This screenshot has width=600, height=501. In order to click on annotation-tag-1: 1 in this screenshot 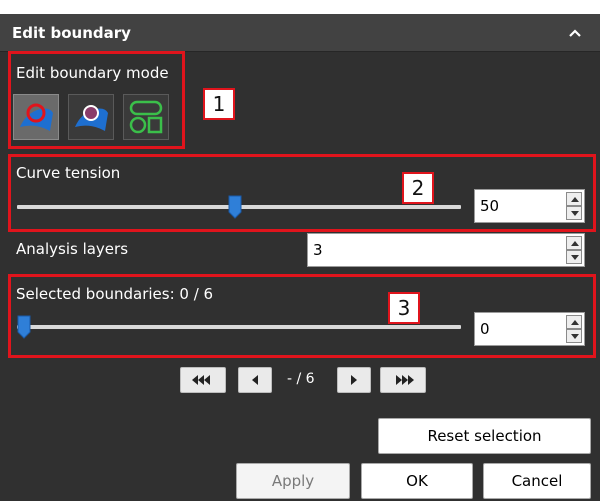, I will do `click(219, 104)`.